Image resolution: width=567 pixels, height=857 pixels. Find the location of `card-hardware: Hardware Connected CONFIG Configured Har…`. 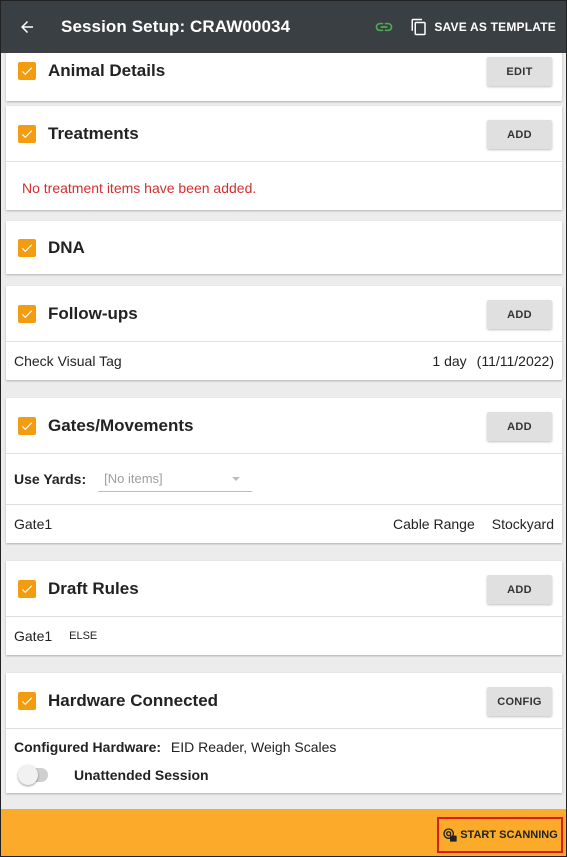

card-hardware: Hardware Connected CONFIG Configured Har… is located at coordinates (284, 733).